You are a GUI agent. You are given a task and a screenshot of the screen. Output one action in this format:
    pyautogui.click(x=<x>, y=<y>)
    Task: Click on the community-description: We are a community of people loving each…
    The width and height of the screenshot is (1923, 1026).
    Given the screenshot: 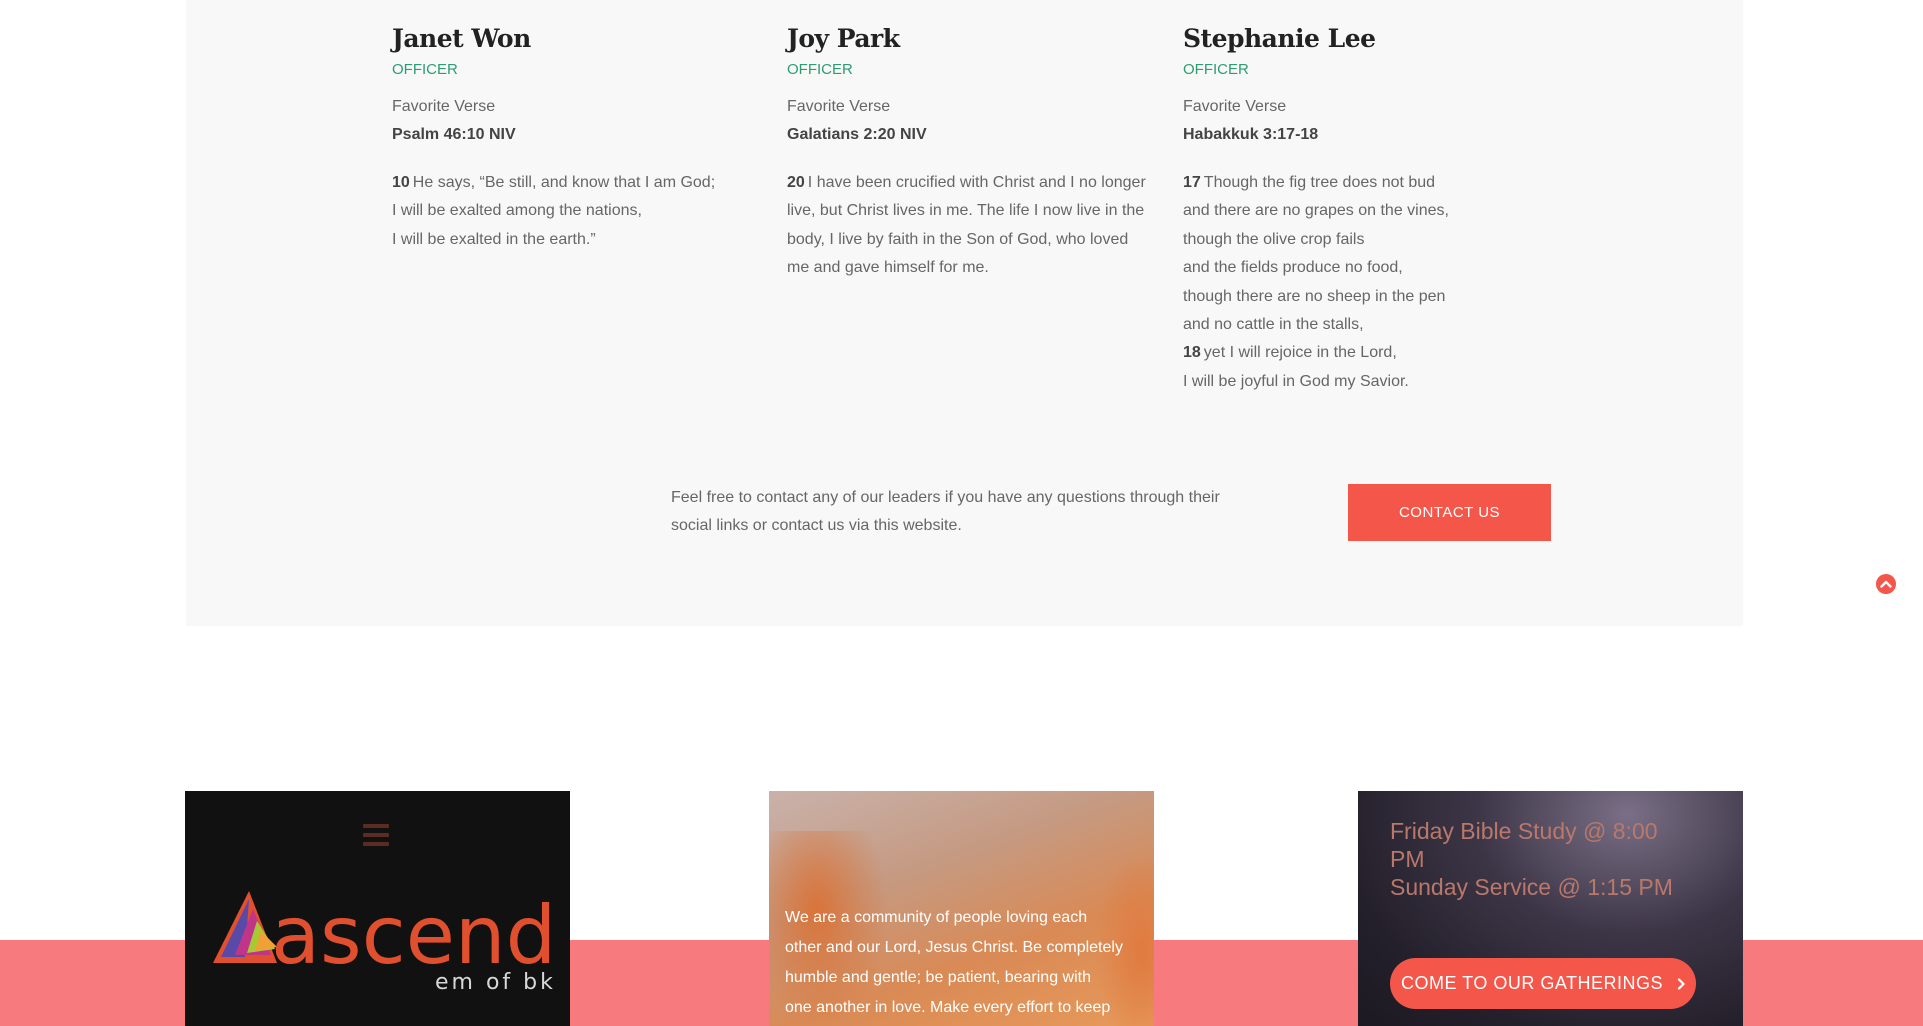 What is the action you would take?
    pyautogui.click(x=965, y=963)
    